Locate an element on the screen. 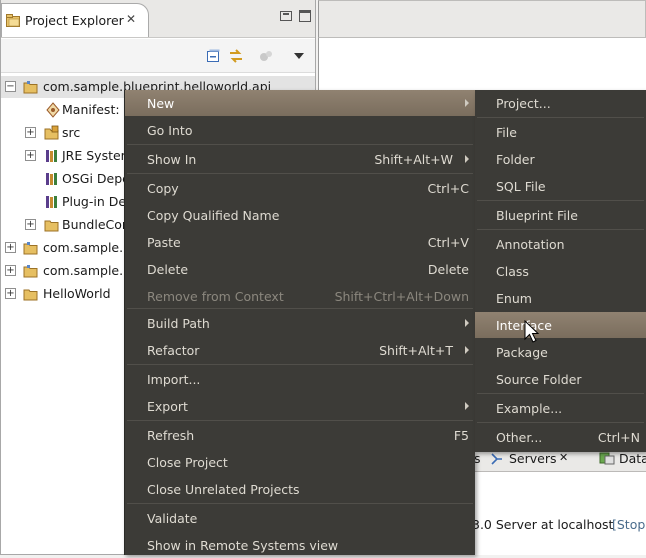  project-explorer-tab: Project Explorer ✕ is located at coordinates (75, 20).